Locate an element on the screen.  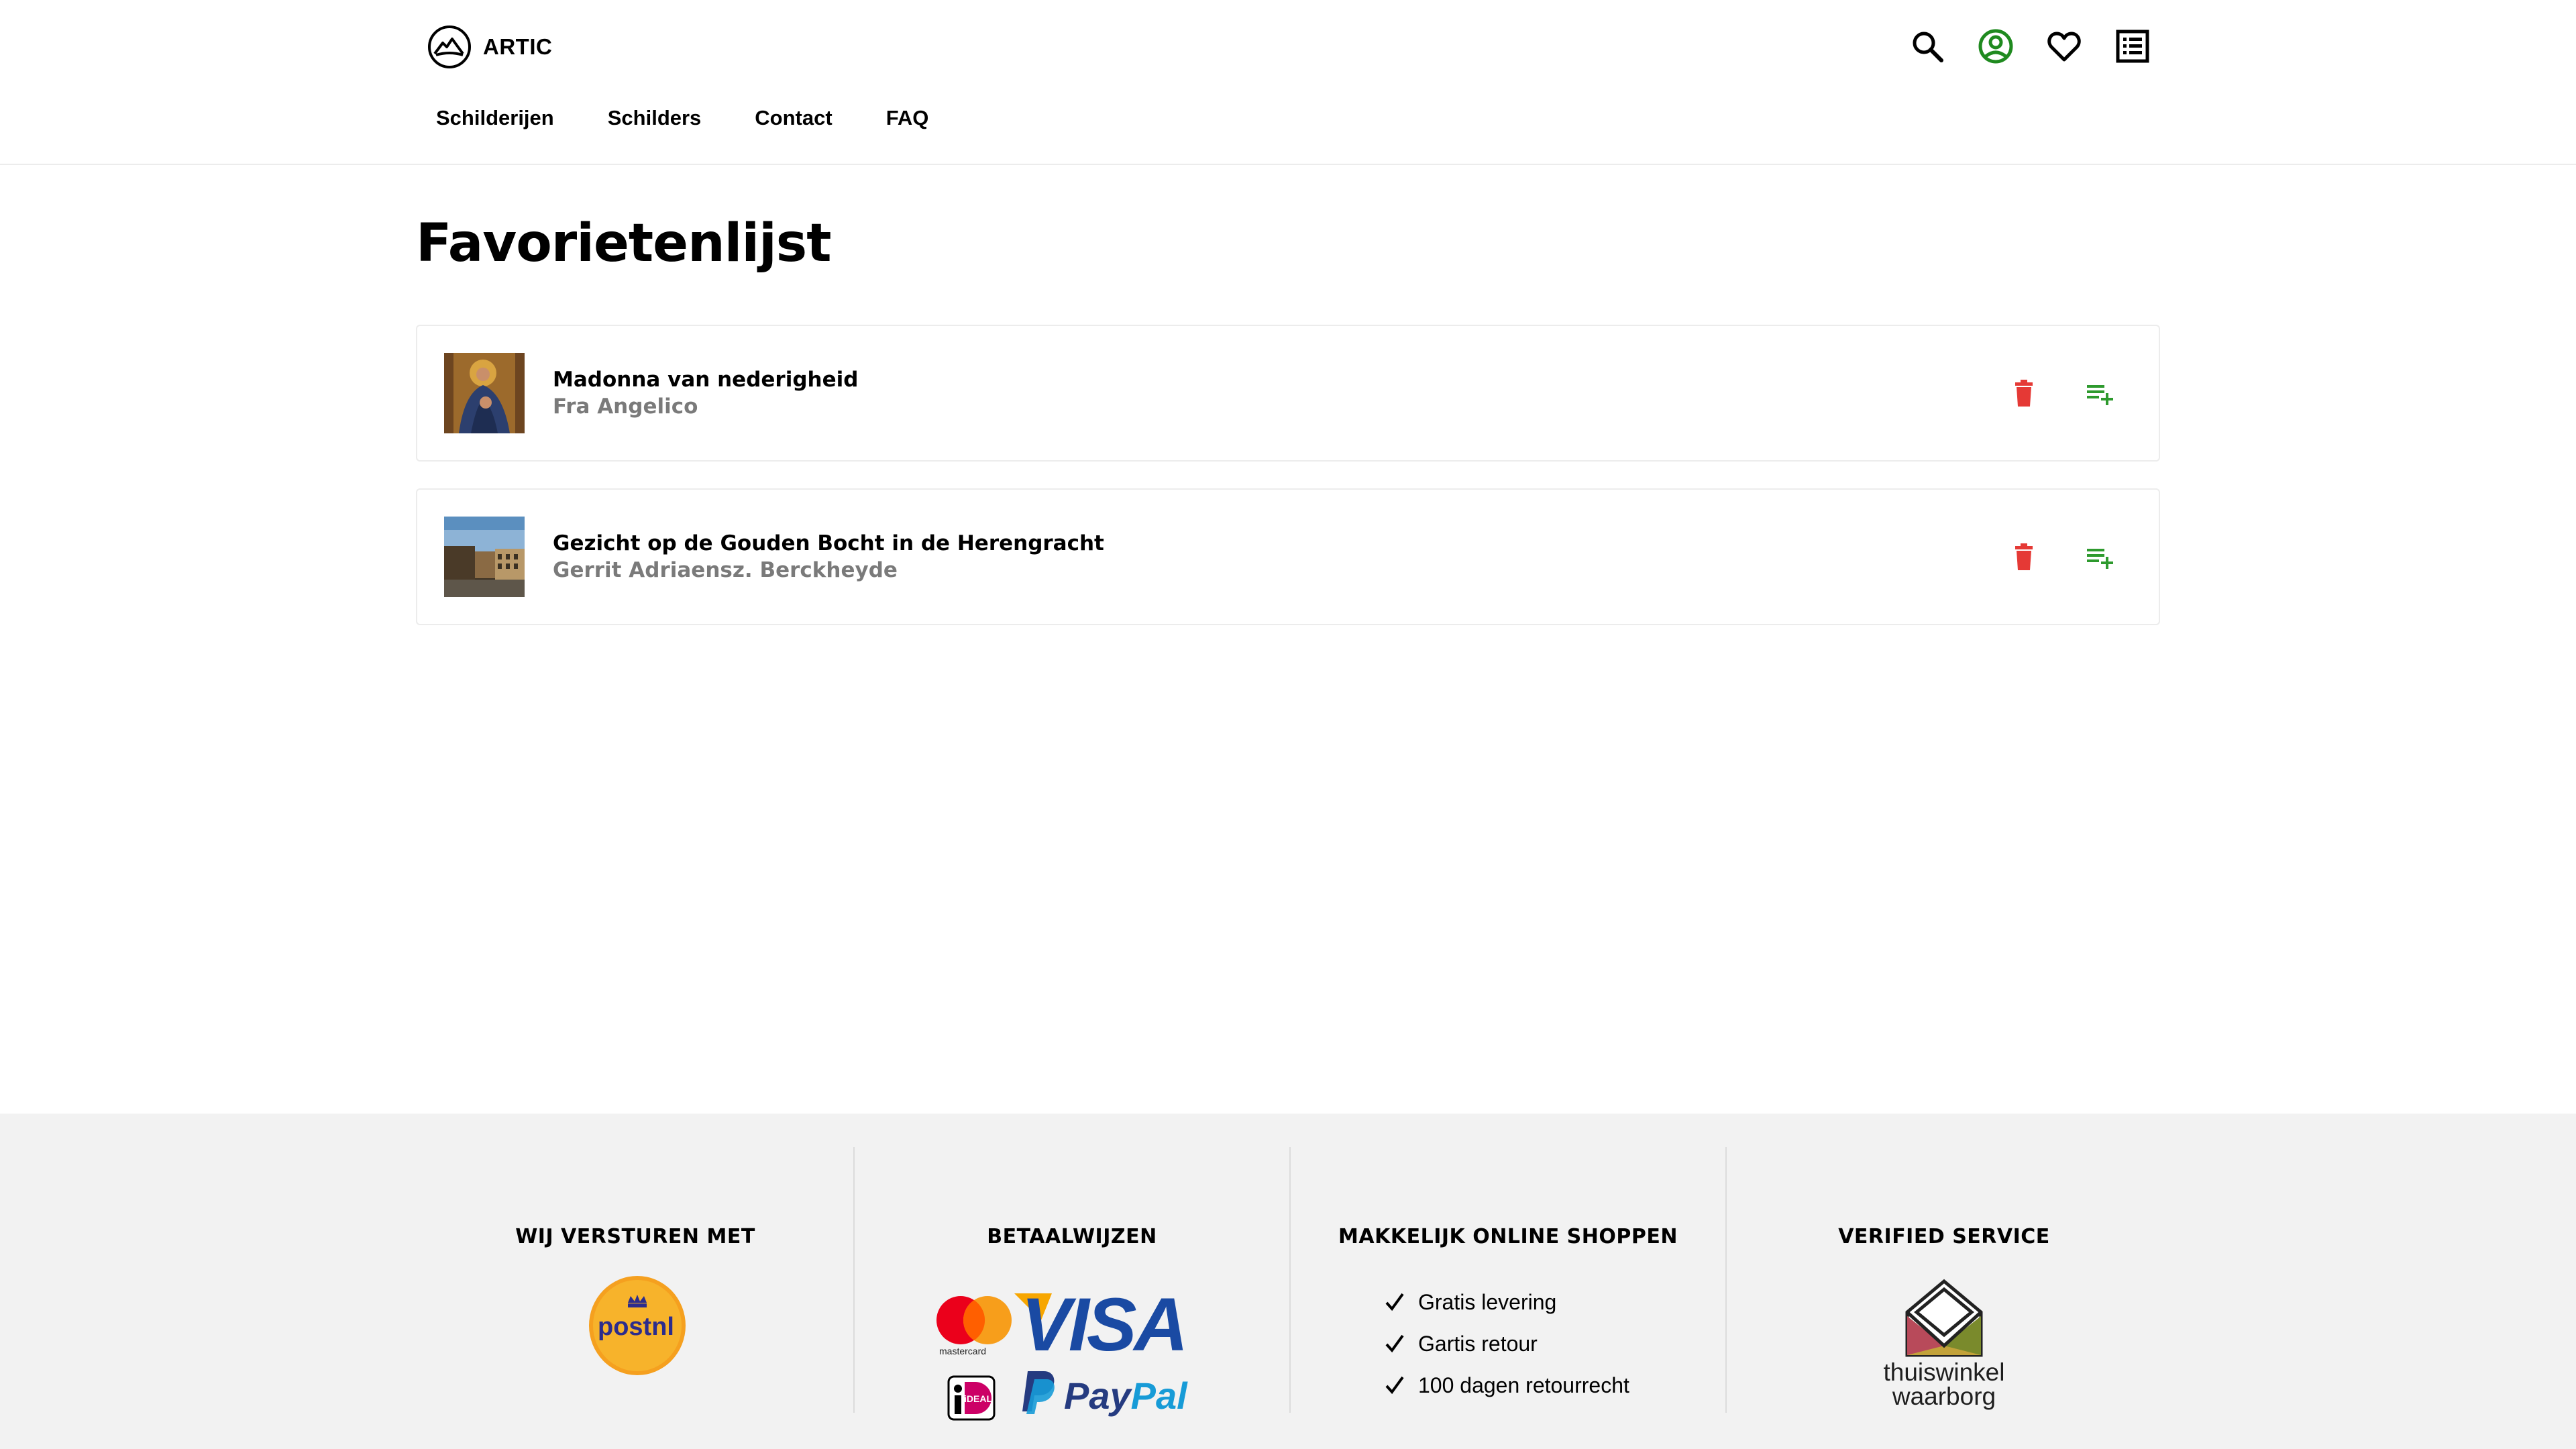
visa-logo: VISA is located at coordinates (1104, 1324).